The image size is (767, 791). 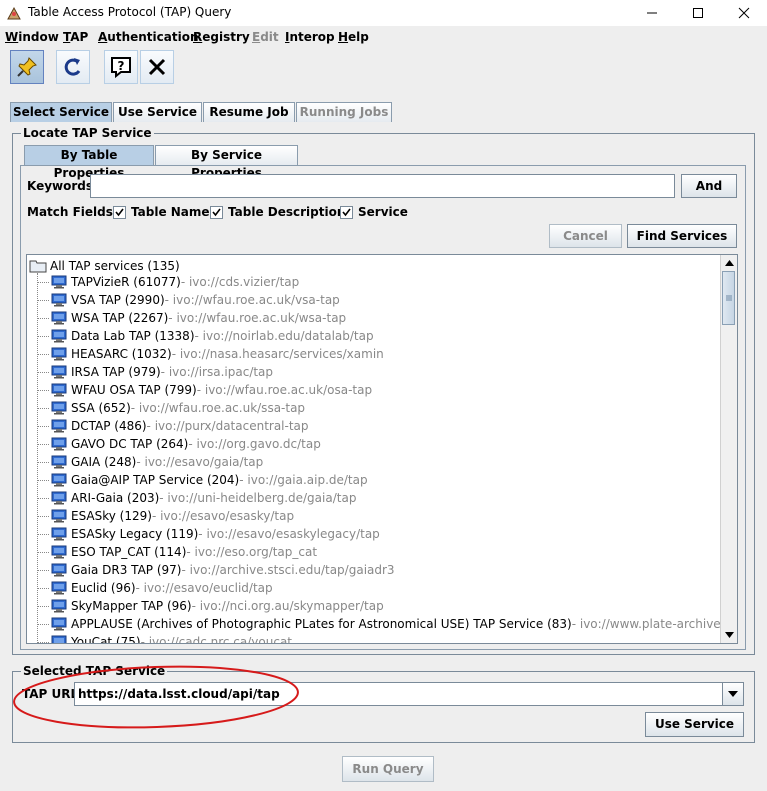 What do you see at coordinates (148, 37) in the screenshot?
I see `menu-authentication: Authentication` at bounding box center [148, 37].